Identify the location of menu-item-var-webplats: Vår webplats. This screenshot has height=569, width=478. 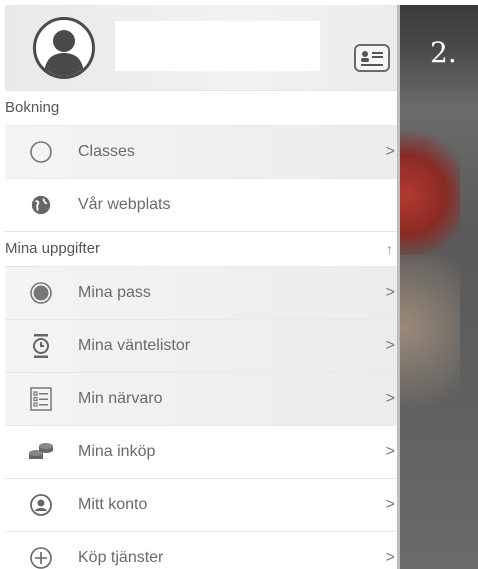
(201, 204).